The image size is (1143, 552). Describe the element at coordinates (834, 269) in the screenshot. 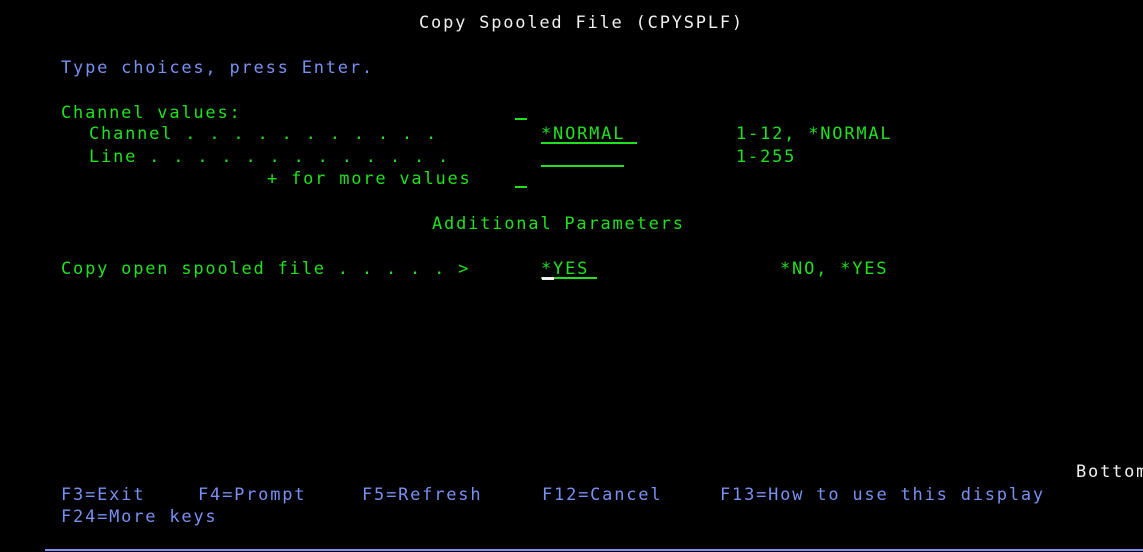

I see `copy-open-allowed-values: *NO, *YES` at that location.